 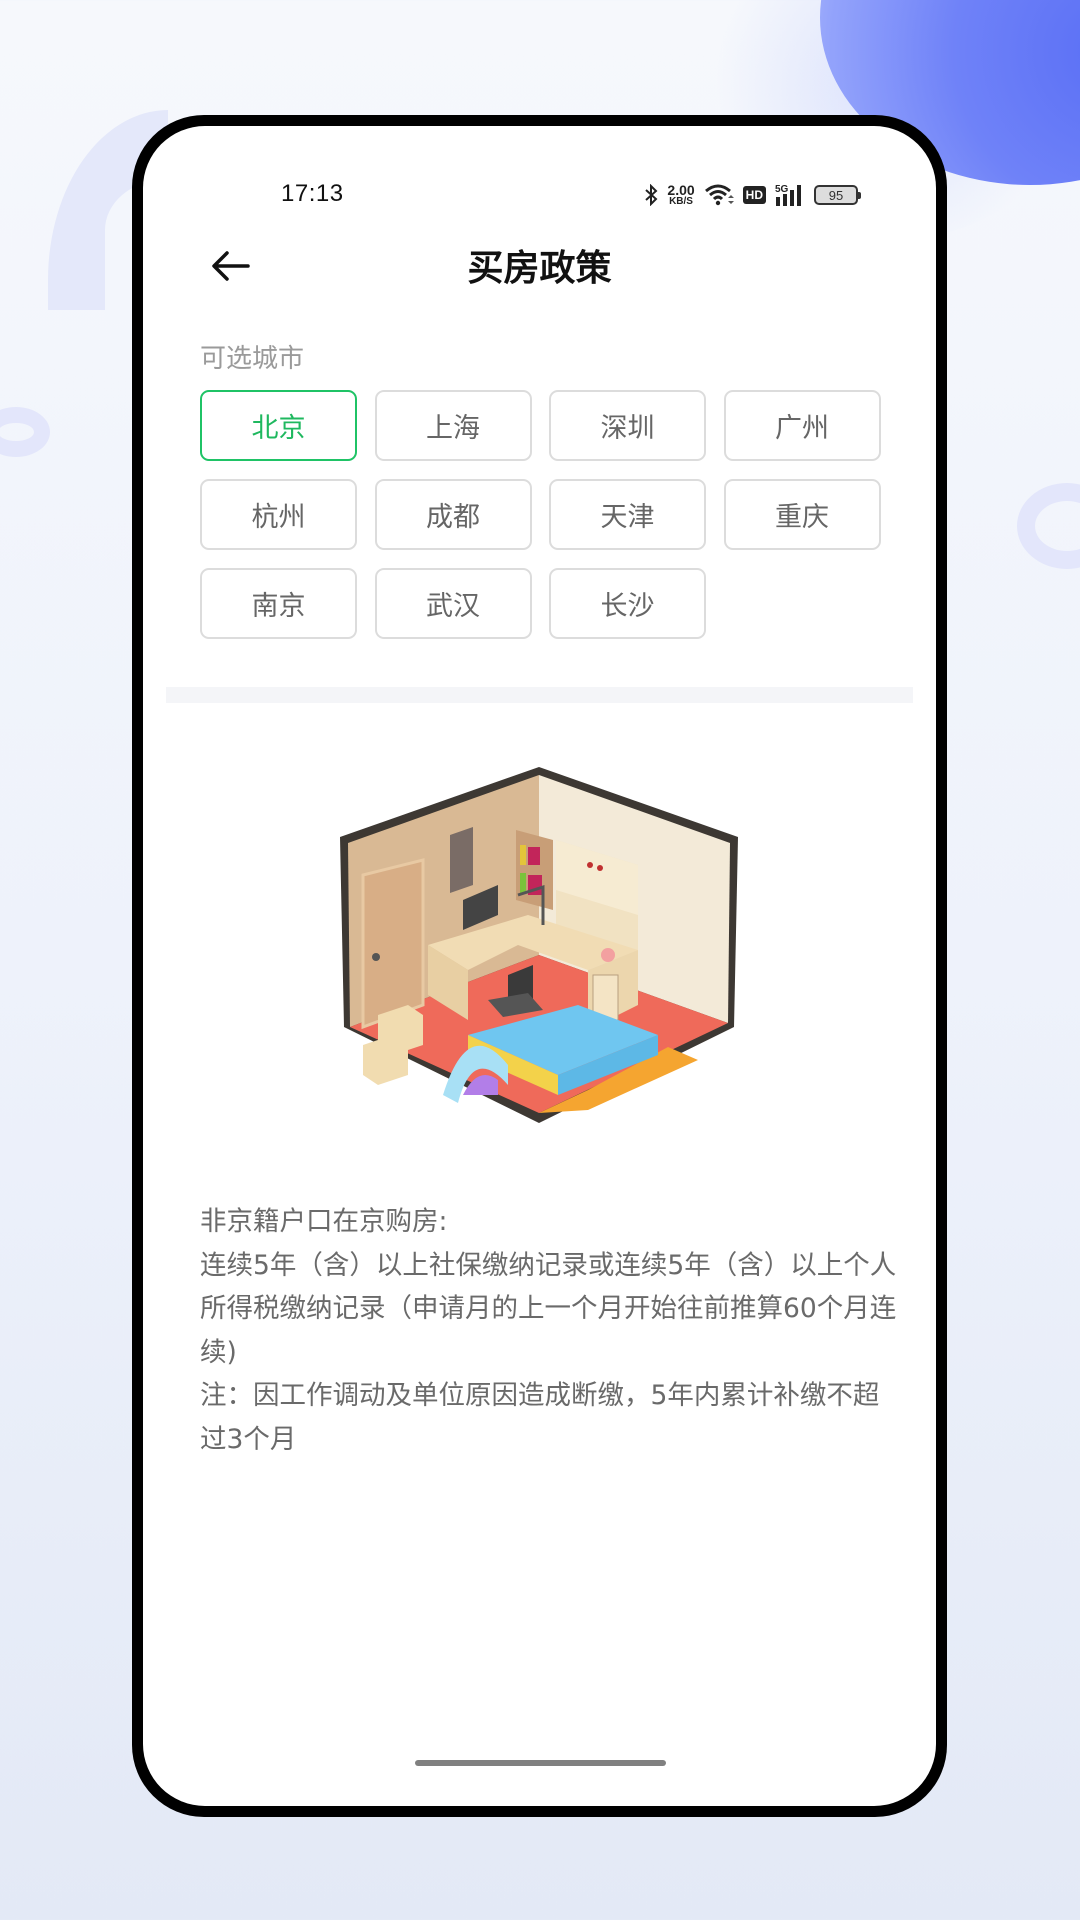 I want to click on door, so click(x=393, y=944).